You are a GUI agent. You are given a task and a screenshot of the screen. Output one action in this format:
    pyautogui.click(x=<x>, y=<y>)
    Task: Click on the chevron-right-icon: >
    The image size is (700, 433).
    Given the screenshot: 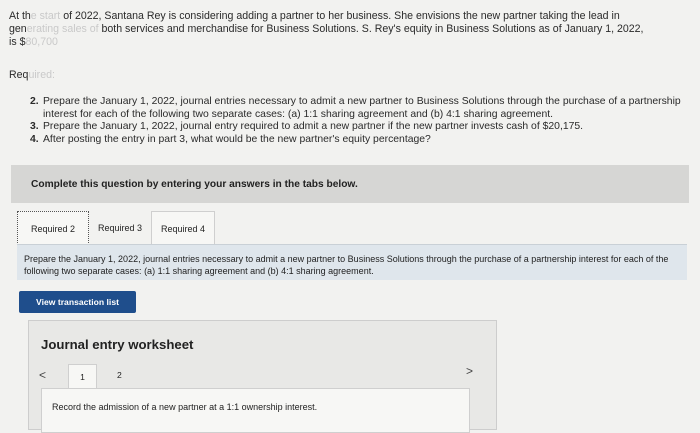 What is the action you would take?
    pyautogui.click(x=469, y=371)
    